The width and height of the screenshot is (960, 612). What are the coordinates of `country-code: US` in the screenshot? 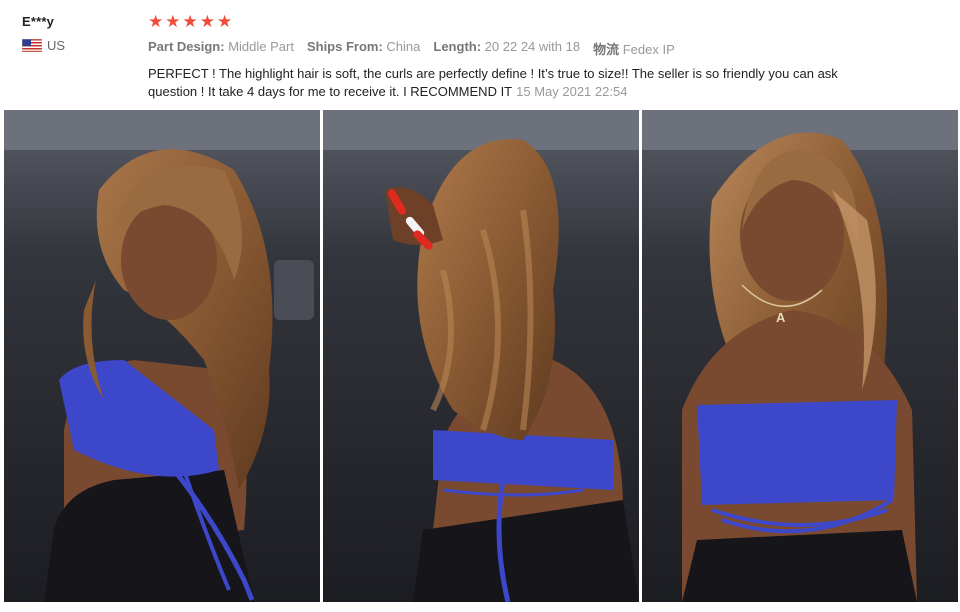 It's located at (56, 45).